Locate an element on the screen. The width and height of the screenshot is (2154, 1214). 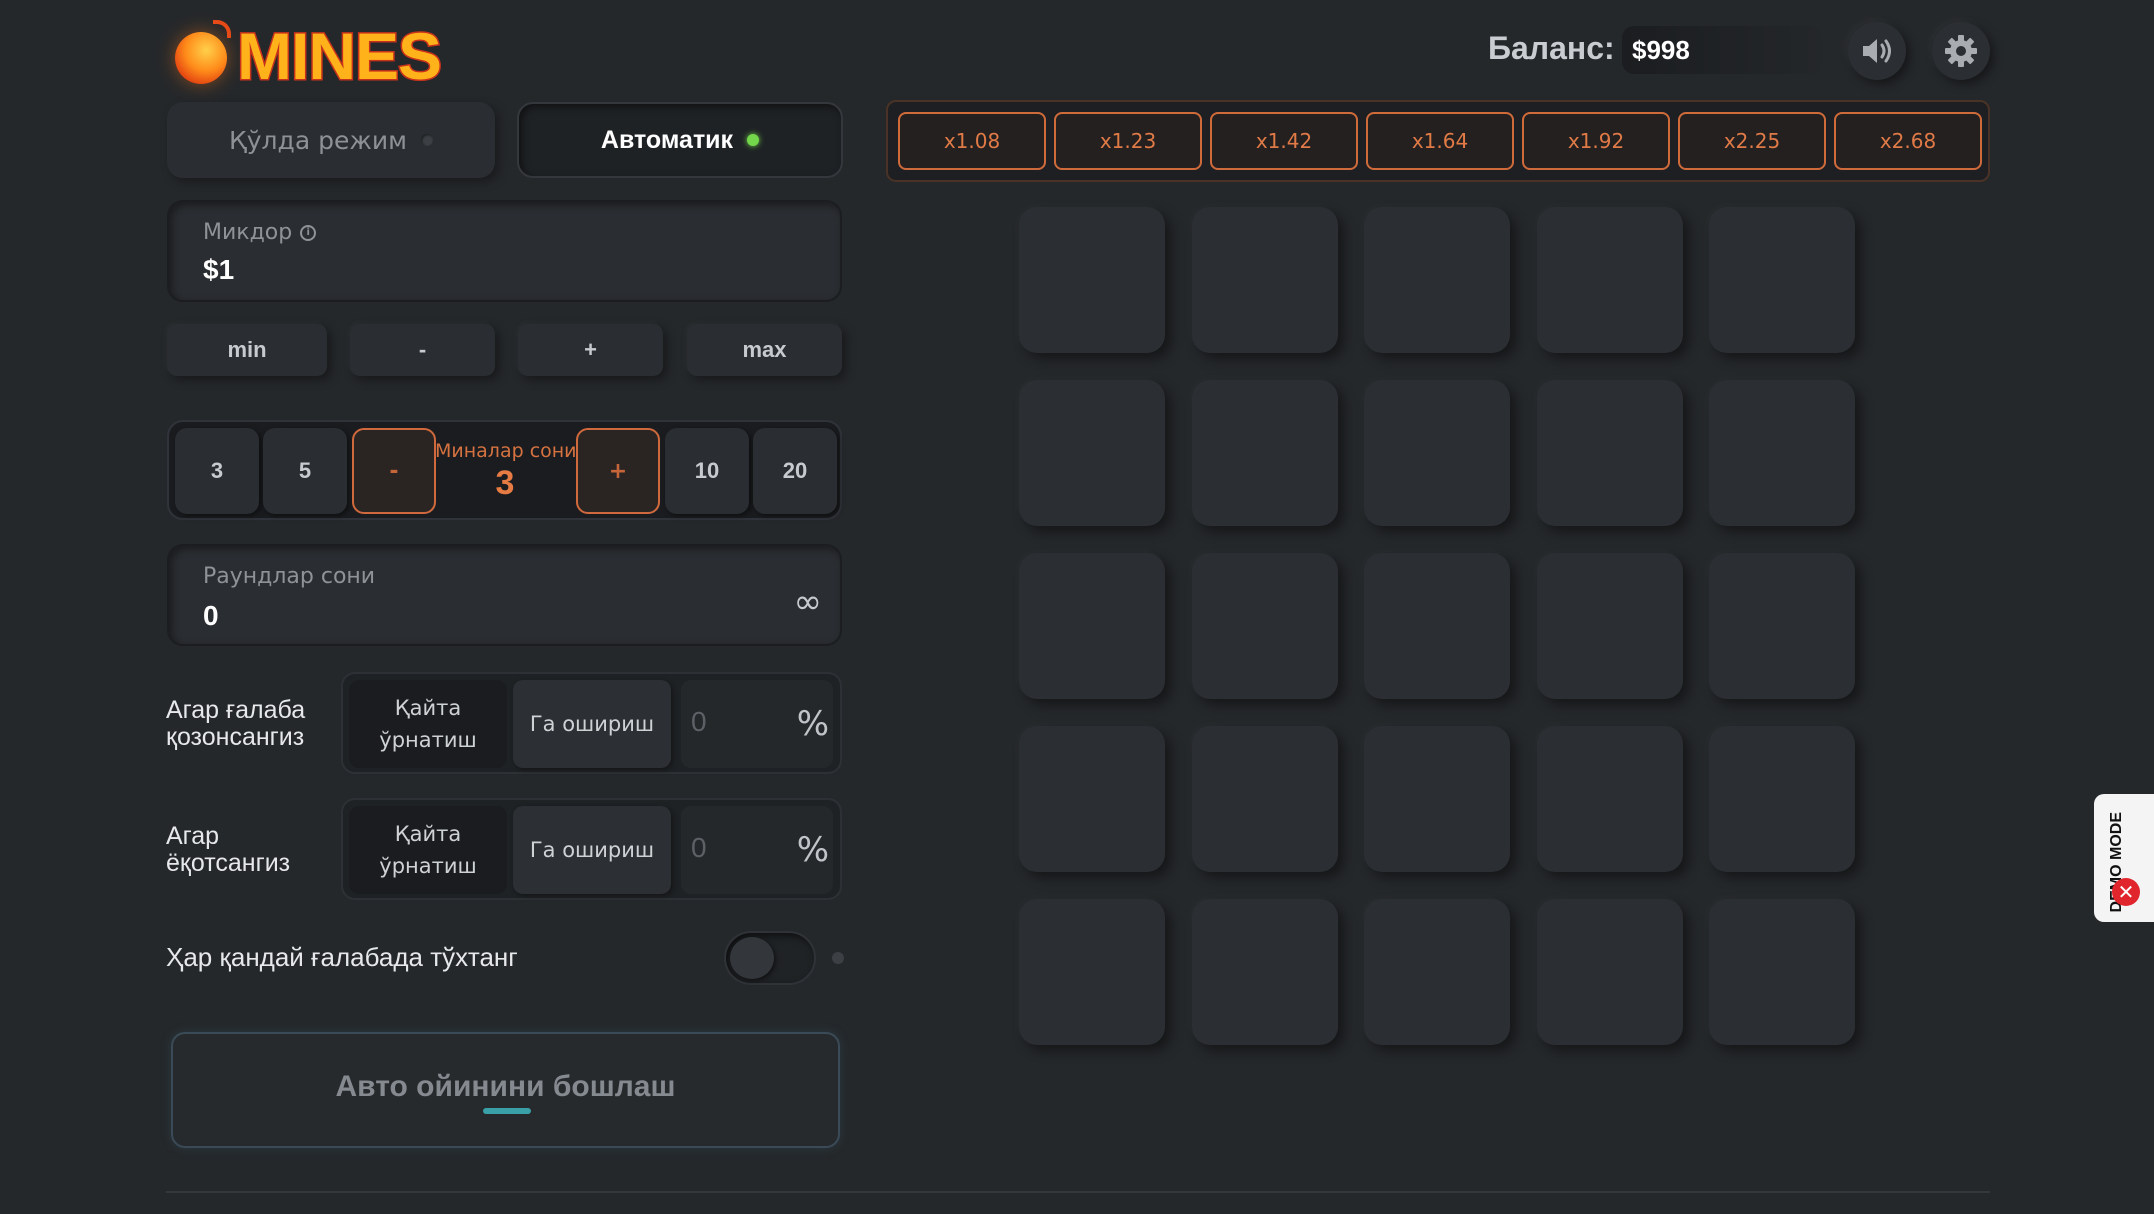
mines-count-selector: 3 5 - Миналар сони 3 + 10 20 is located at coordinates (504, 470).